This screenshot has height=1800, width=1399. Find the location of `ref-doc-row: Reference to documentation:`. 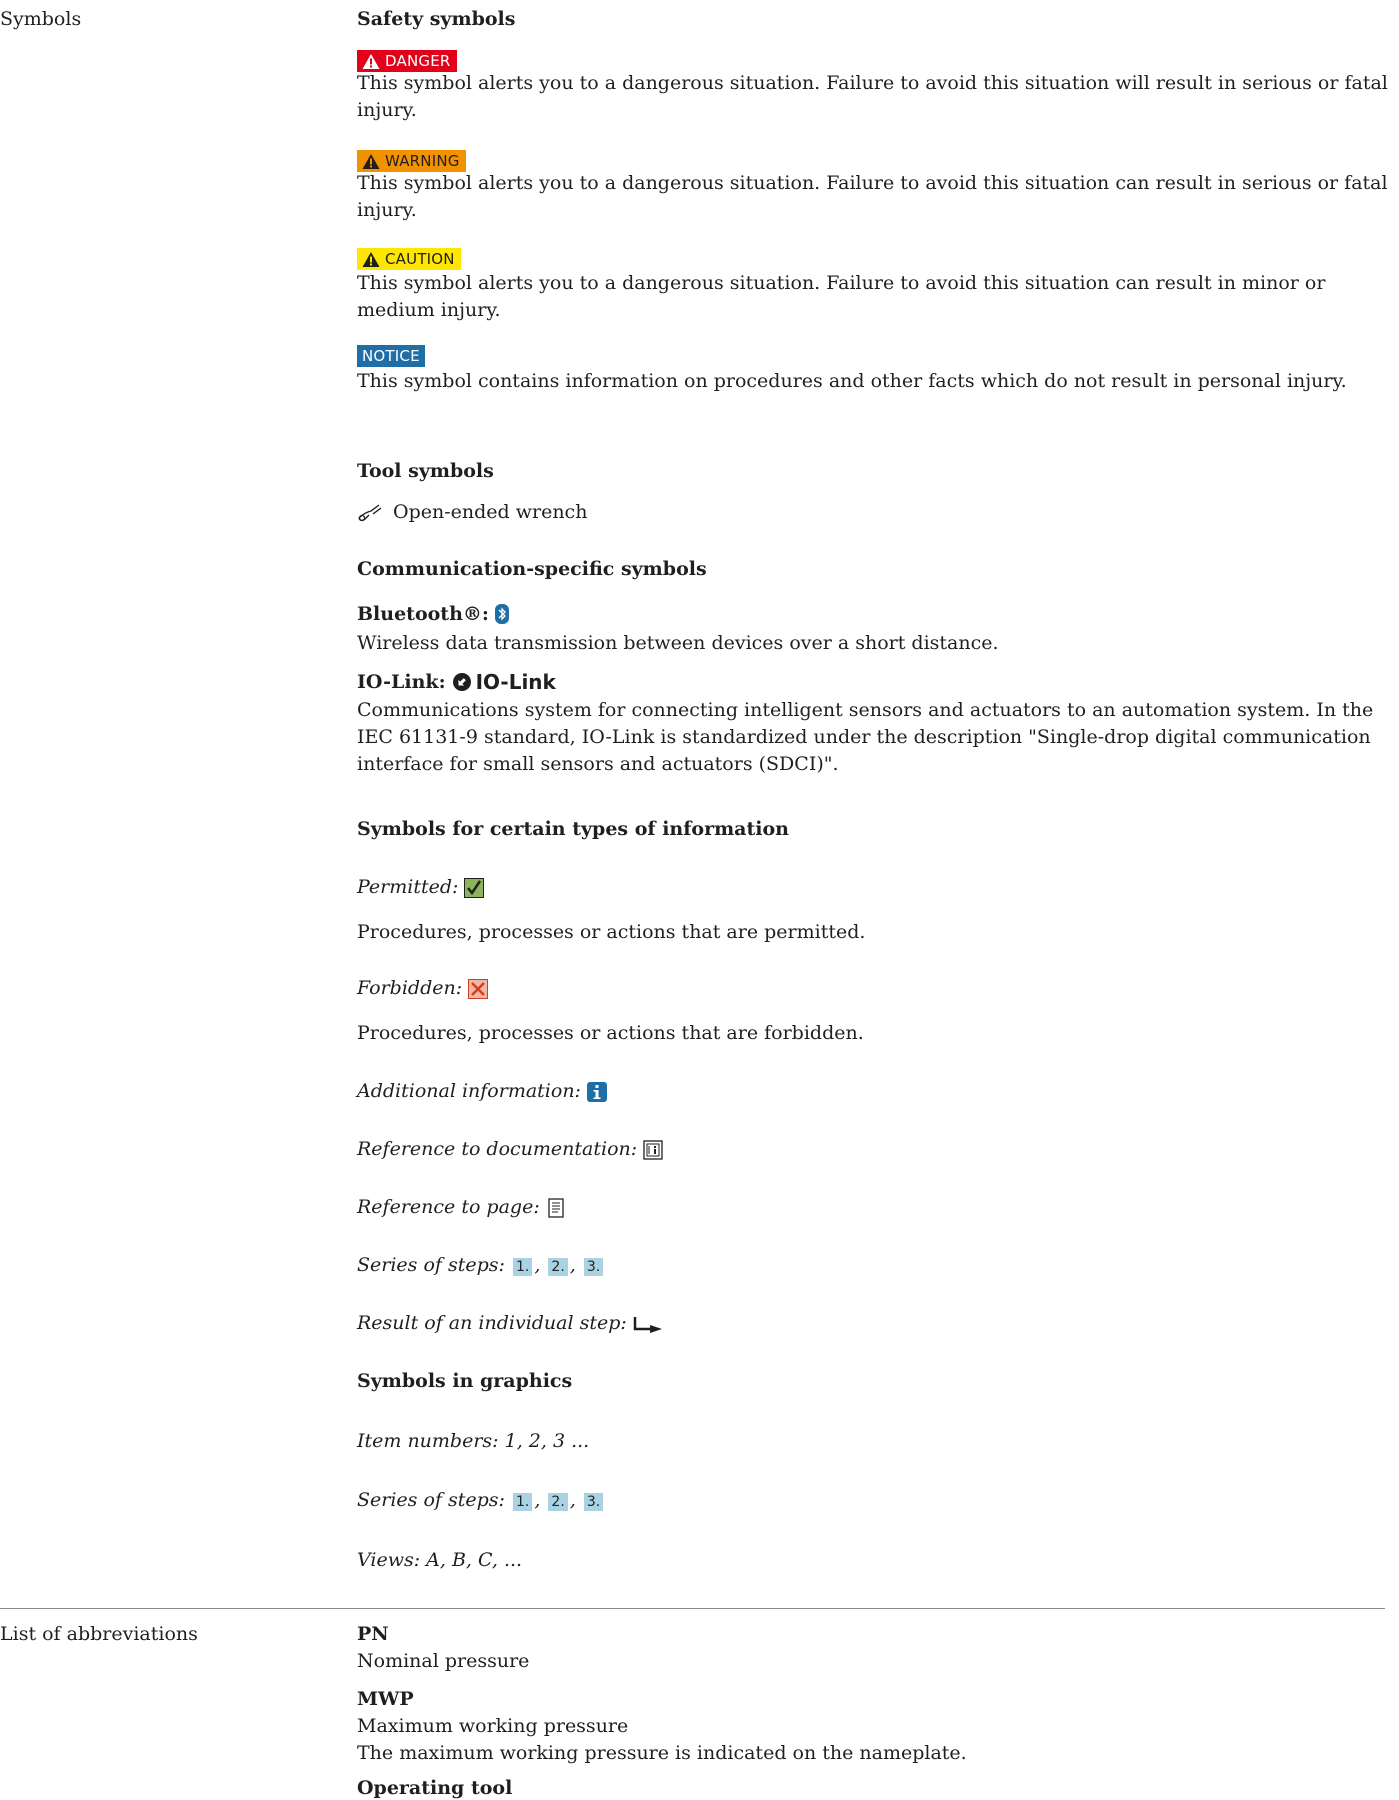

ref-doc-row: Reference to documentation: is located at coordinates (510, 1149).